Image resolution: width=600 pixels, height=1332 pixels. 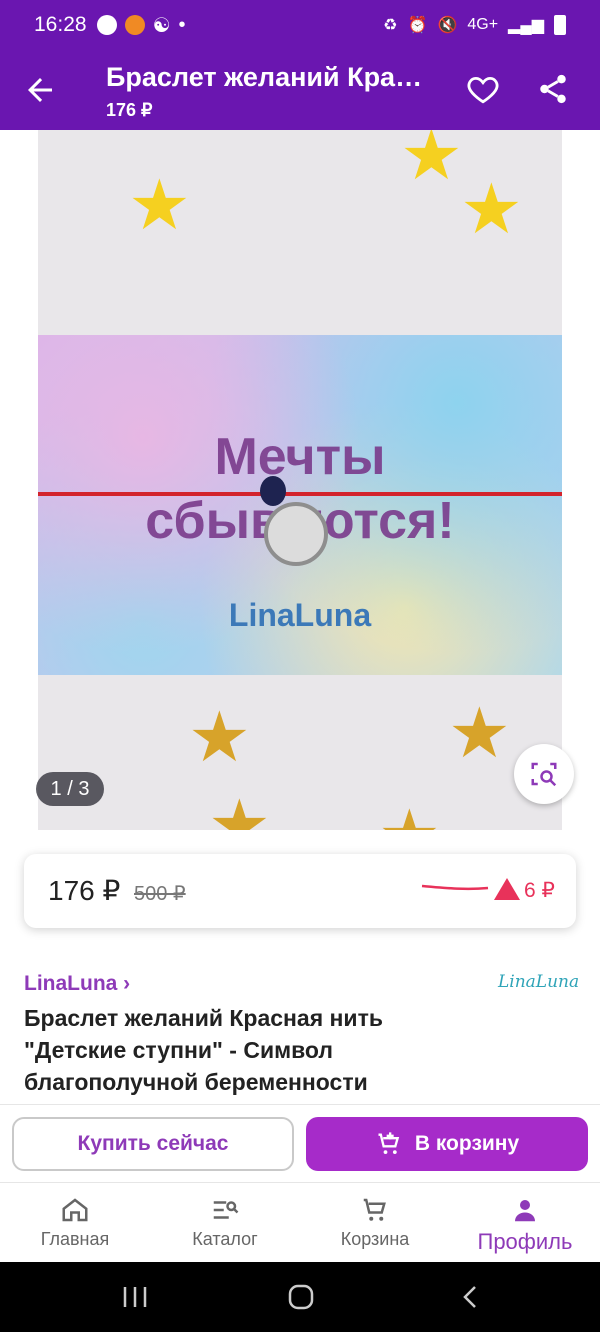 I want to click on status-time: 16:28, so click(x=60, y=24).